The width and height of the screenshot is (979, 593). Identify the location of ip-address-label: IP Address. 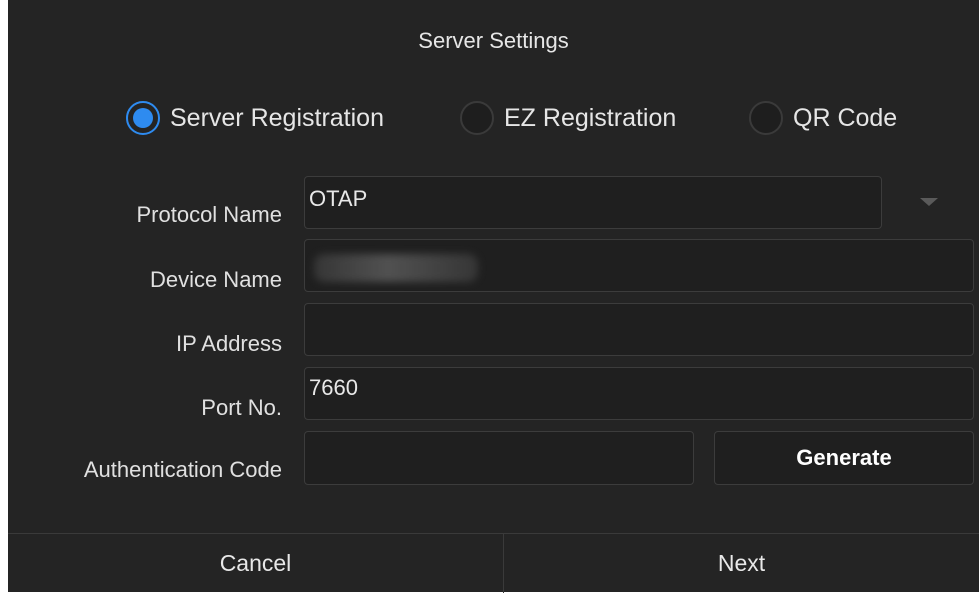
(229, 343).